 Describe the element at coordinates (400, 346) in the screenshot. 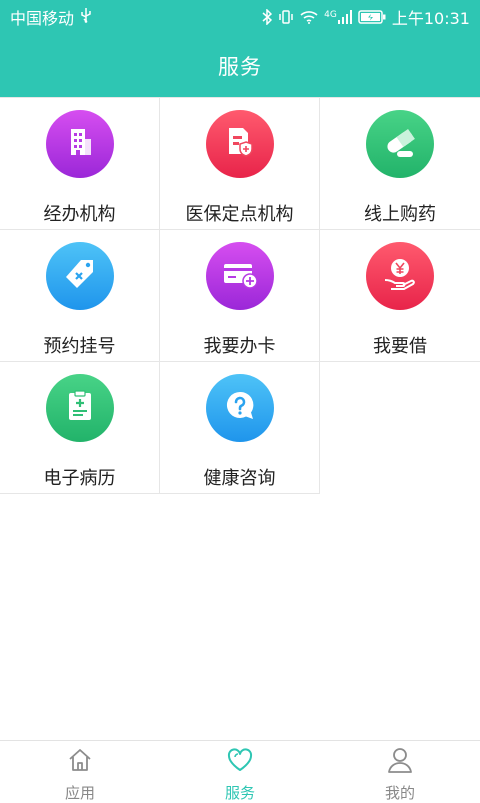

I see `service-label: 我要借` at that location.